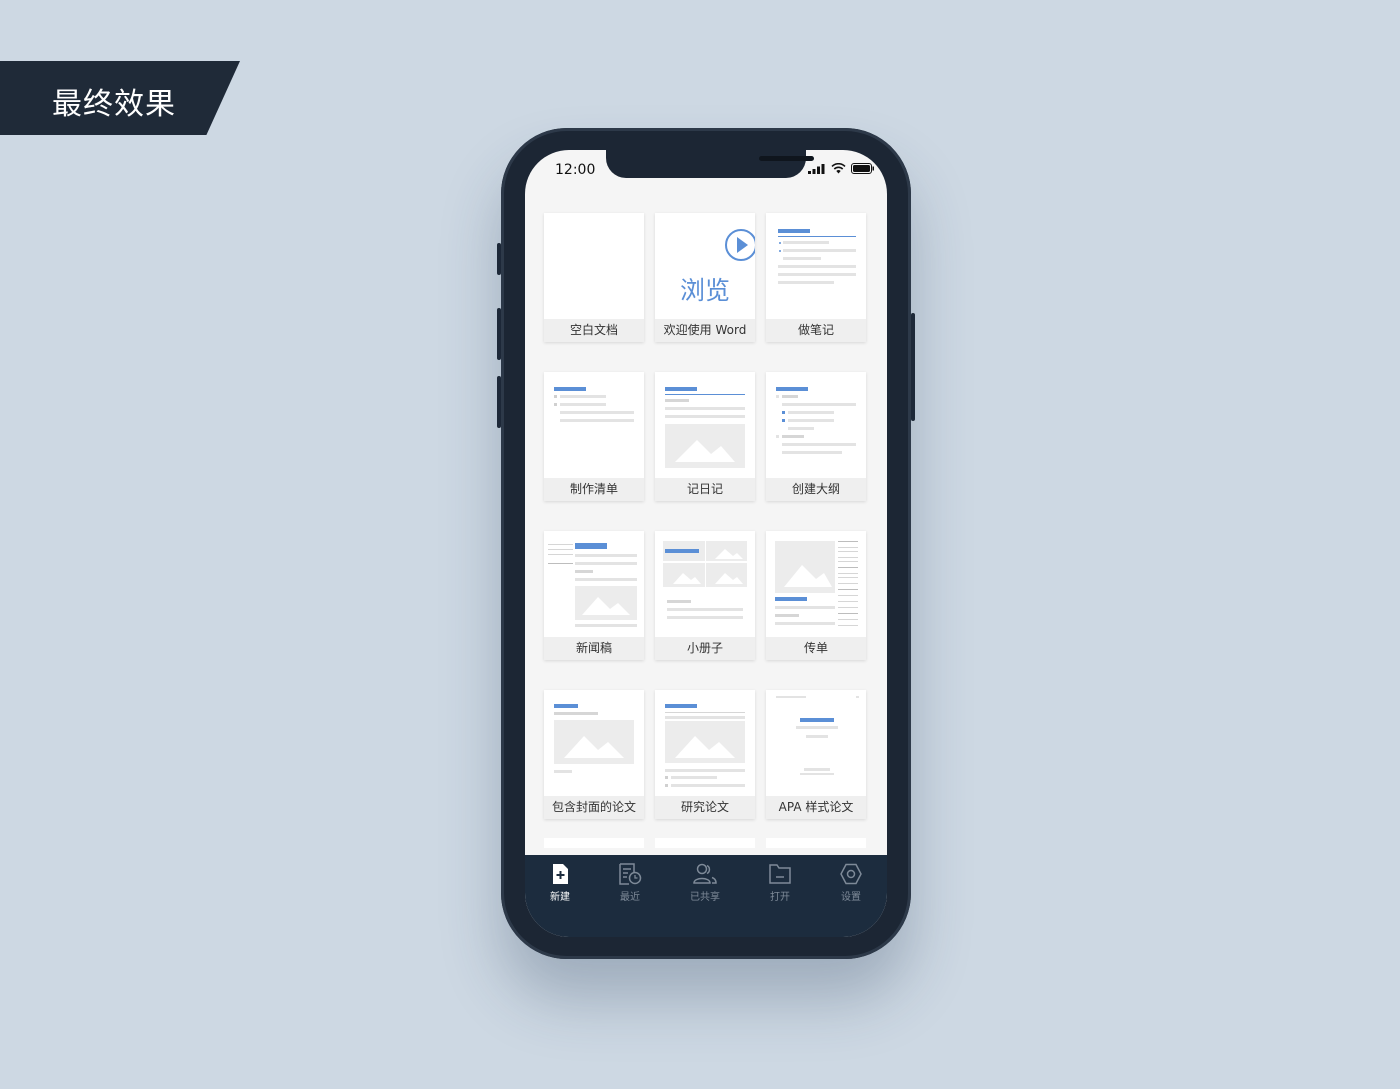 The width and height of the screenshot is (1400, 1089). Describe the element at coordinates (705, 266) in the screenshot. I see `tour-thumbnail: 浏览` at that location.